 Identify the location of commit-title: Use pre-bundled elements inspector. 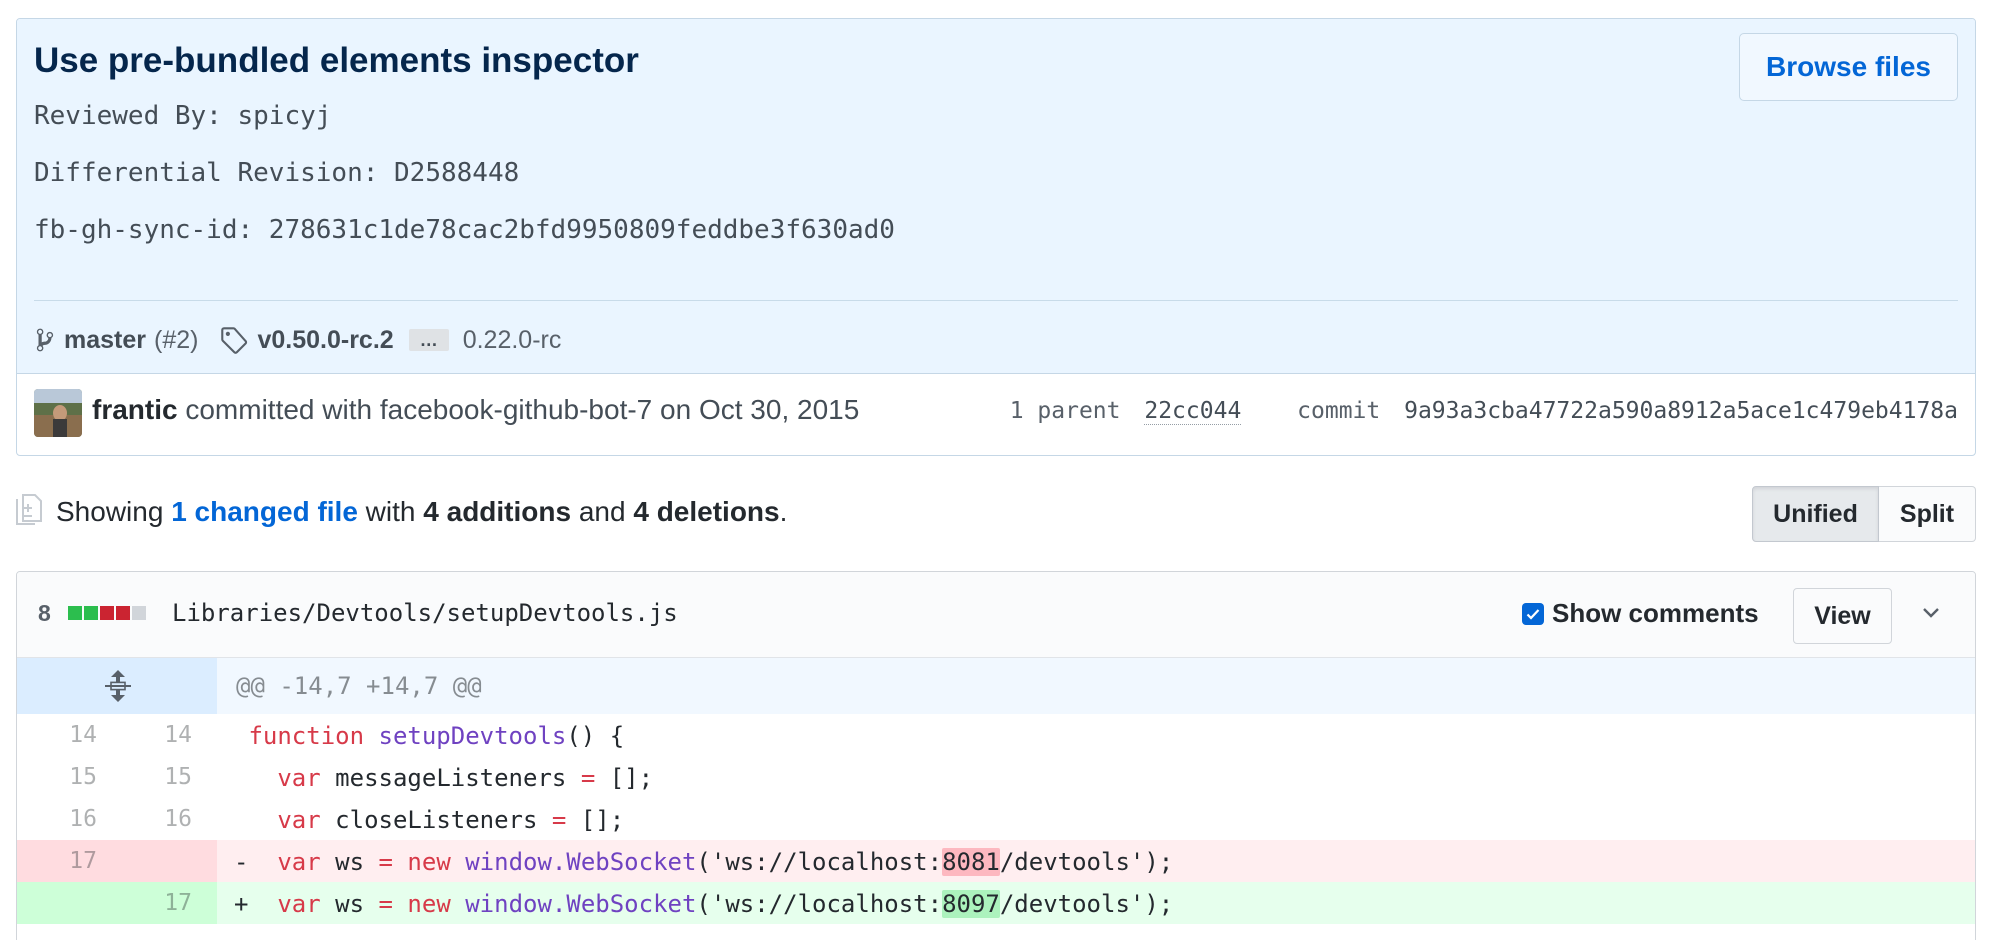
(336, 60).